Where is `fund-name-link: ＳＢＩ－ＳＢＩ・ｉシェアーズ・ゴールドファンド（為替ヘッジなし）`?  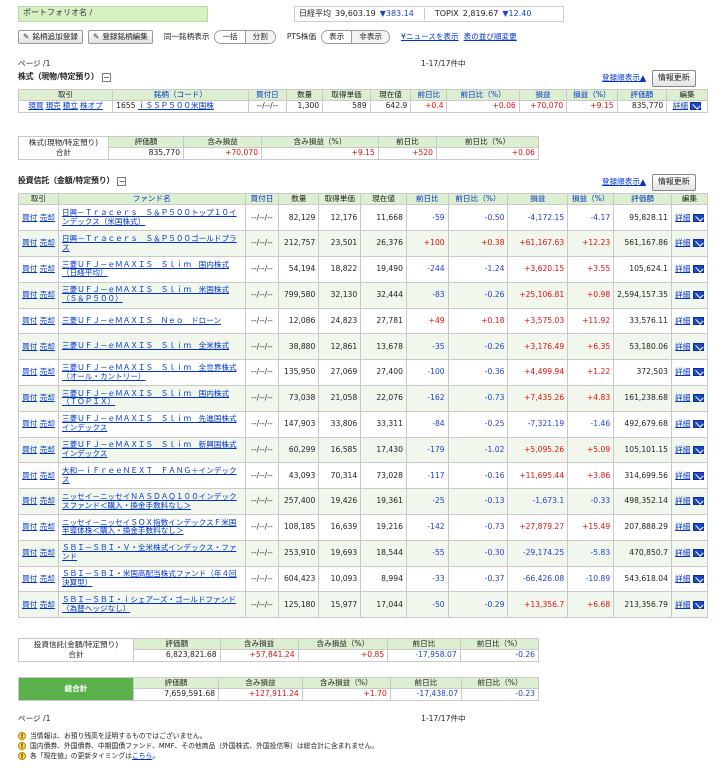 fund-name-link: ＳＢＩ－ＳＢＩ・ｉシェアーズ・ゴールドファンド（為替ヘッジなし） is located at coordinates (149, 604).